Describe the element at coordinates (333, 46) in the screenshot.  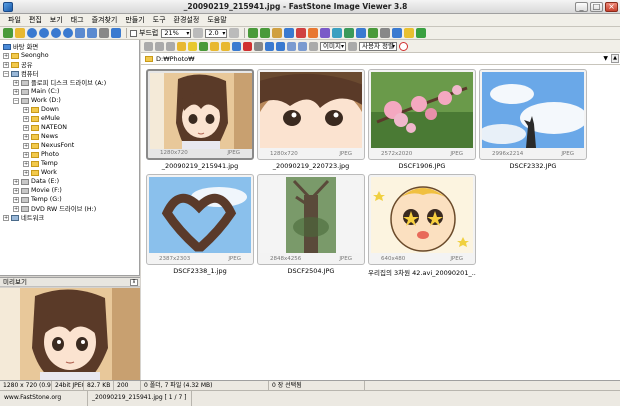
I see `filter-select: 이미지` at that location.